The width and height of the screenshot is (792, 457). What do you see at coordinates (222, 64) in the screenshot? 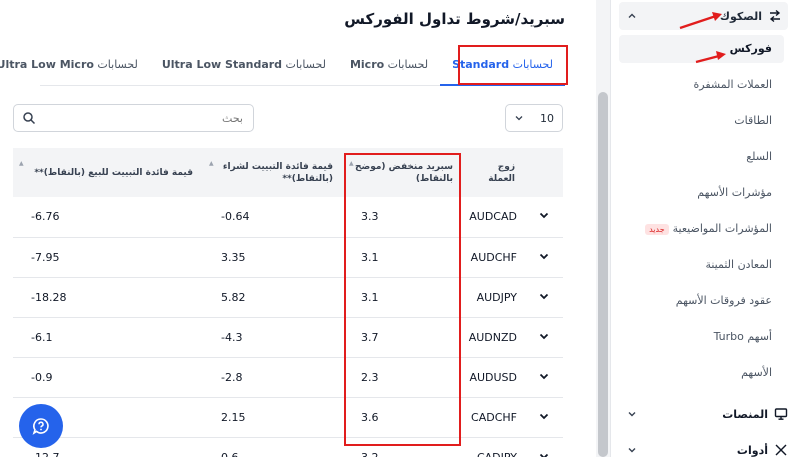
I see `tab-name: Ultra Low Standard` at bounding box center [222, 64].